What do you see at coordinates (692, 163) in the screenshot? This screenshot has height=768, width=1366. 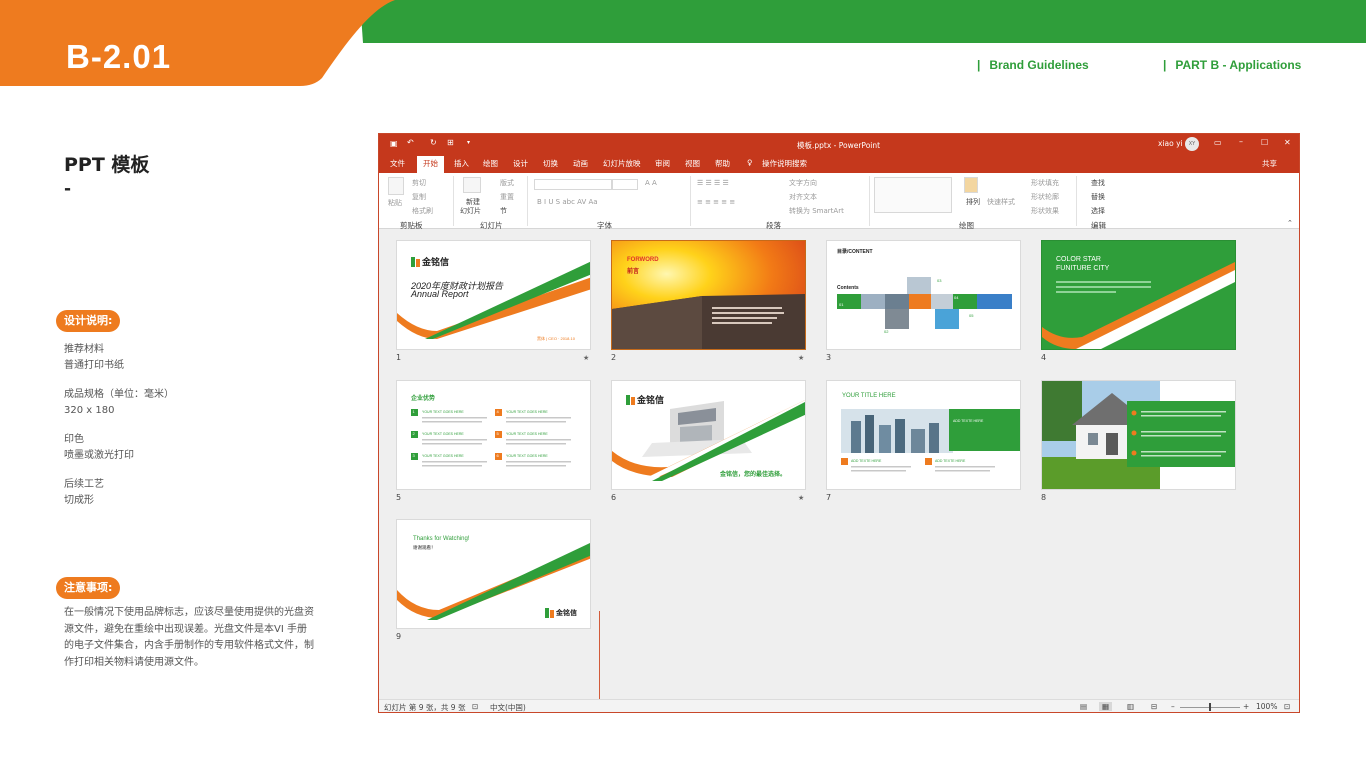 I see `tab-view: 视图` at bounding box center [692, 163].